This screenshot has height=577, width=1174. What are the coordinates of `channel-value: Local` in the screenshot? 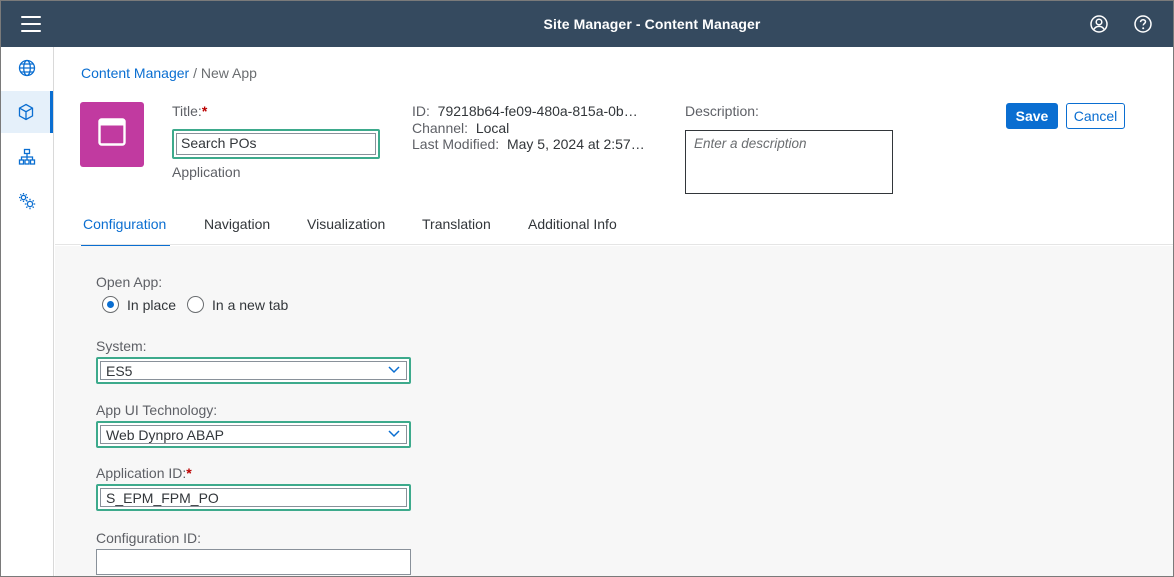 It's located at (492, 127).